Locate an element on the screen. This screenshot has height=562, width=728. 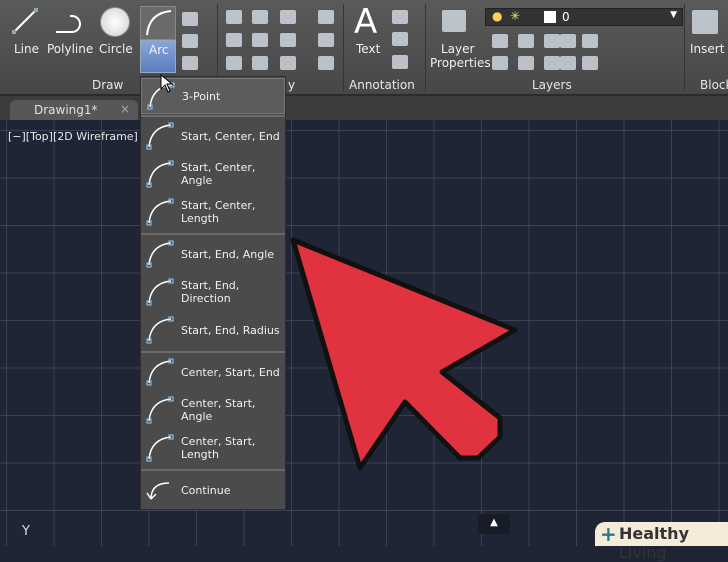
red-arrow-pointer is located at coordinates (404, 354).